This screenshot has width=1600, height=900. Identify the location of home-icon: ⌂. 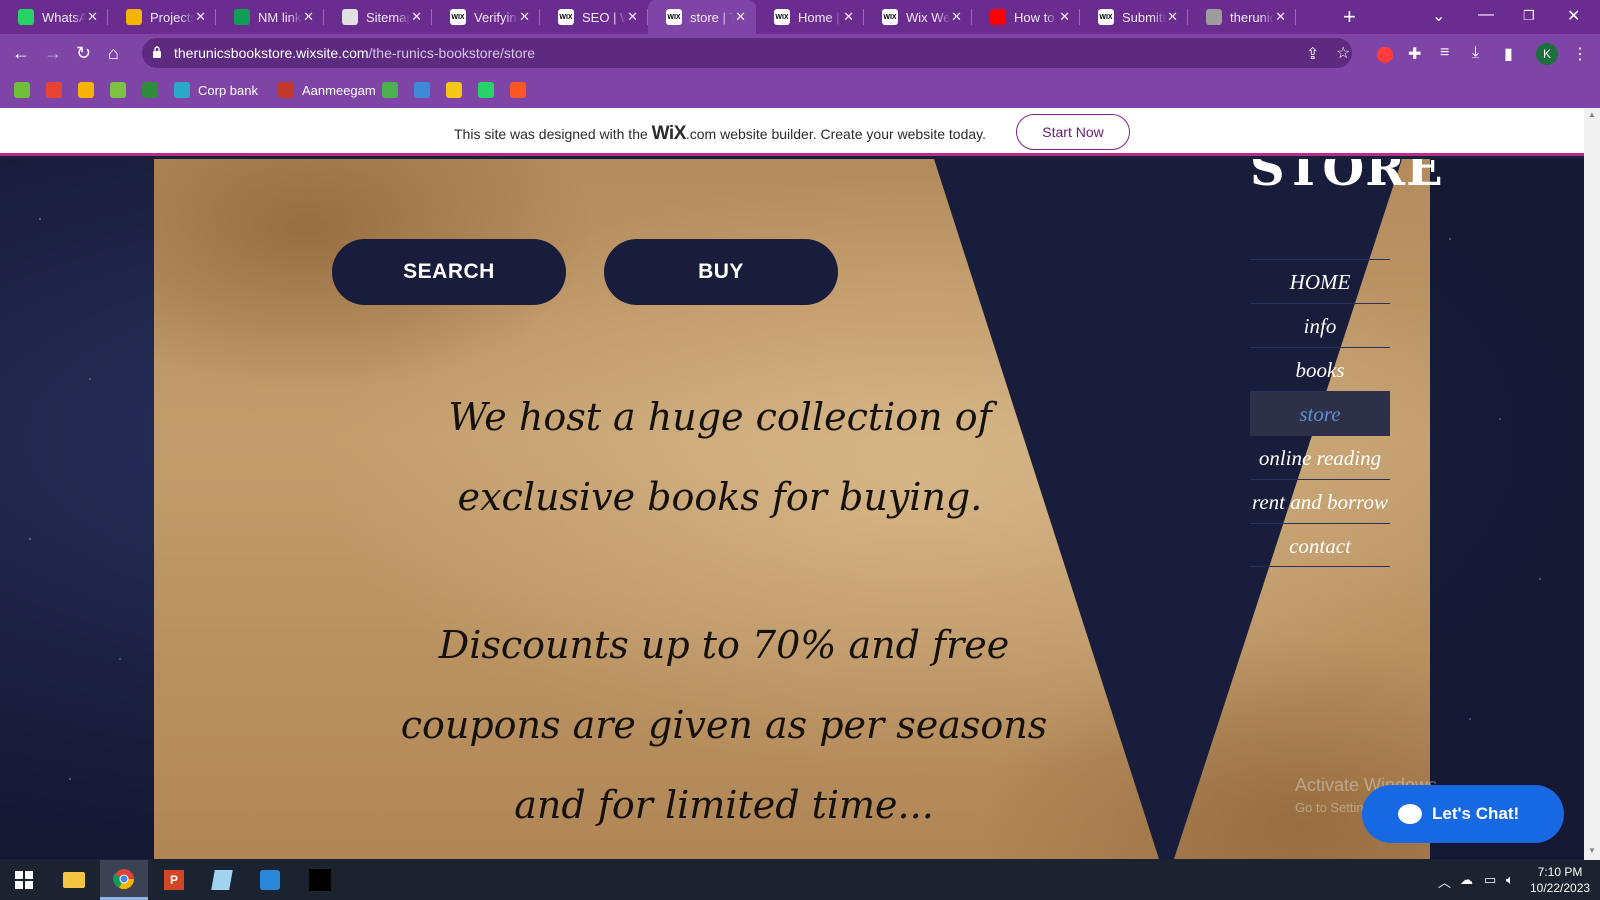
(113, 53).